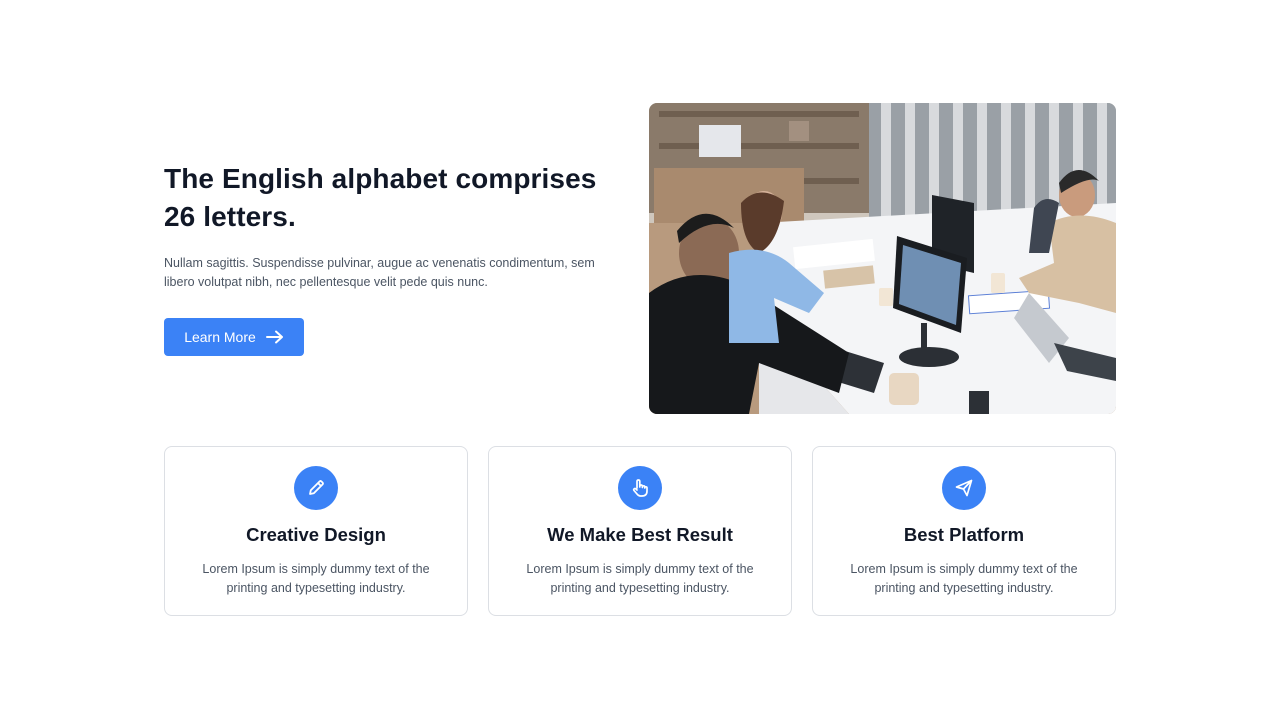 This screenshot has width=1280, height=720. What do you see at coordinates (964, 534) in the screenshot?
I see `feature-title: Best Platform` at bounding box center [964, 534].